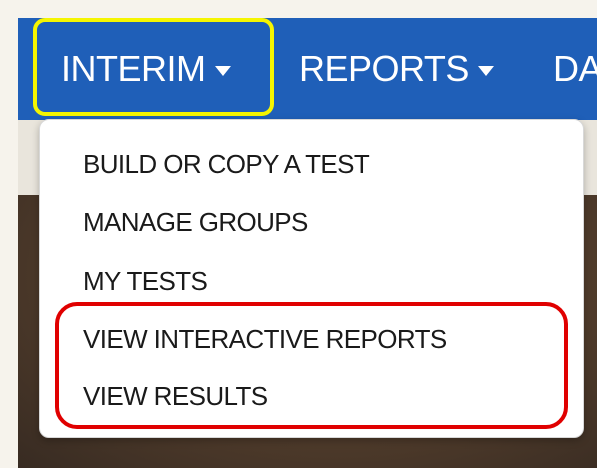 This screenshot has width=597, height=468. What do you see at coordinates (226, 164) in the screenshot?
I see `menu-item-build-or-copy-test: BUILD OR COPY A TEST` at bounding box center [226, 164].